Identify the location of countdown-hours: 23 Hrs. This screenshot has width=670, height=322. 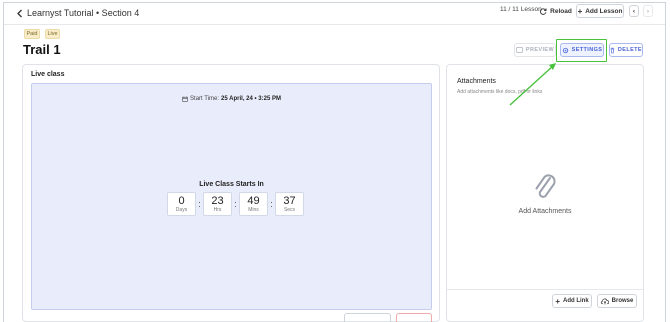
(217, 204).